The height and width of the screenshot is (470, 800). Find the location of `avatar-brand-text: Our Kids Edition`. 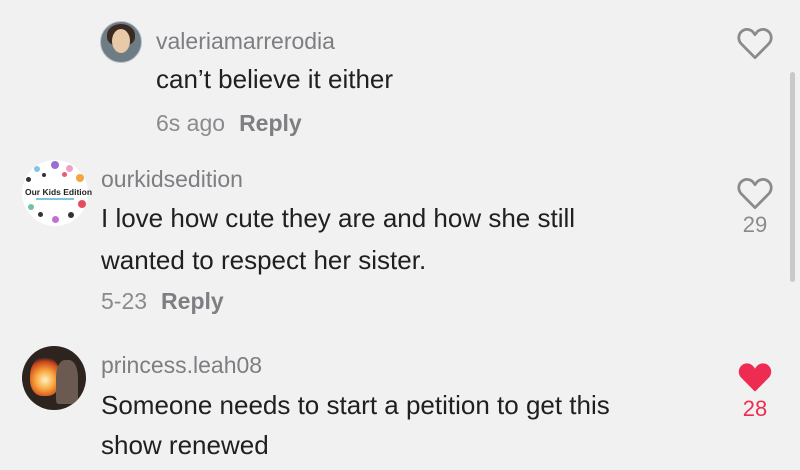

avatar-brand-text: Our Kids Edition is located at coordinates (59, 192).